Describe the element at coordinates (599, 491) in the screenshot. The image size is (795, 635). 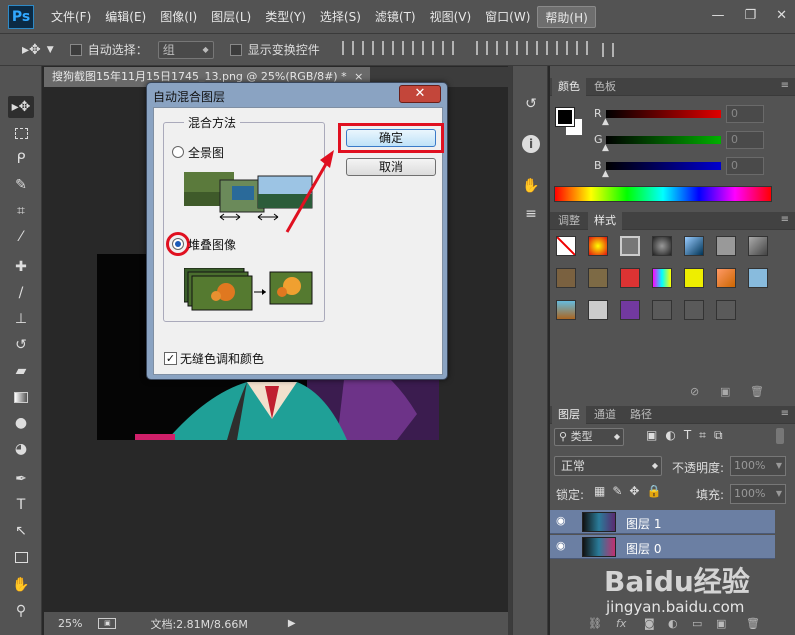
I see `lock-transparent-icon: ▦` at that location.